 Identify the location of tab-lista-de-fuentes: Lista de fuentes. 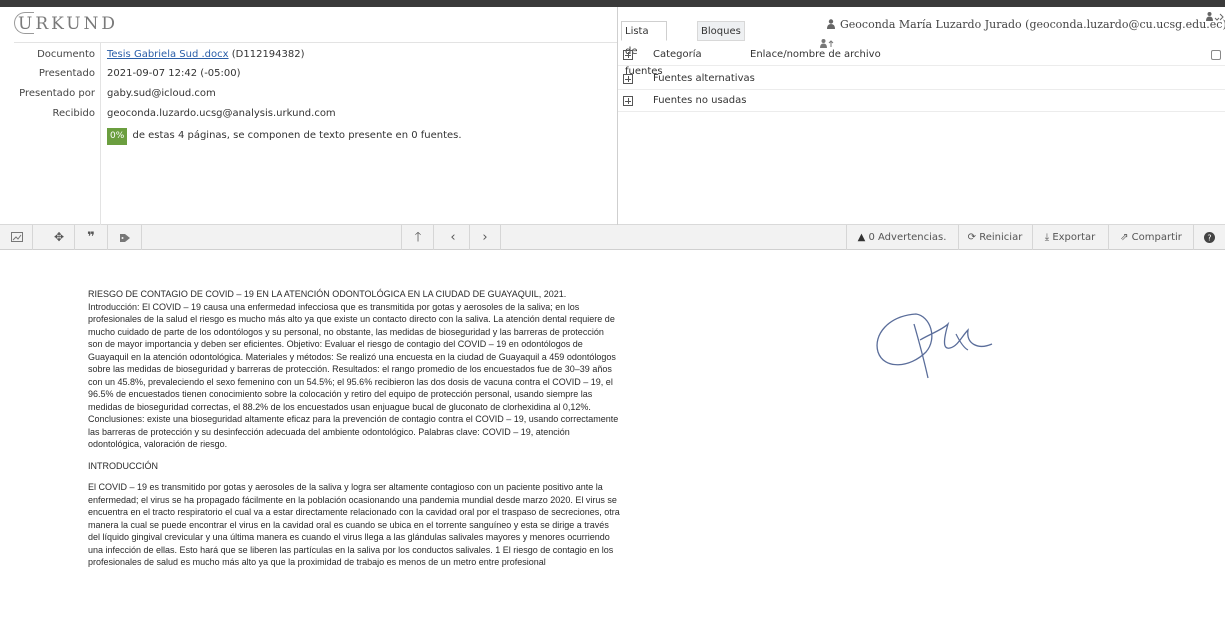
(644, 49).